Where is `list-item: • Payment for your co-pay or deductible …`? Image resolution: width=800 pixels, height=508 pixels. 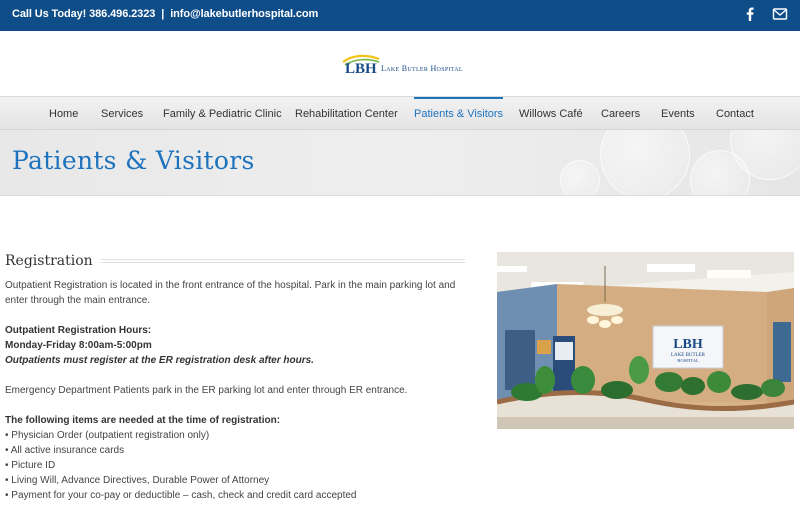
list-item: • Payment for your co-pay or deductible … is located at coordinates (181, 495).